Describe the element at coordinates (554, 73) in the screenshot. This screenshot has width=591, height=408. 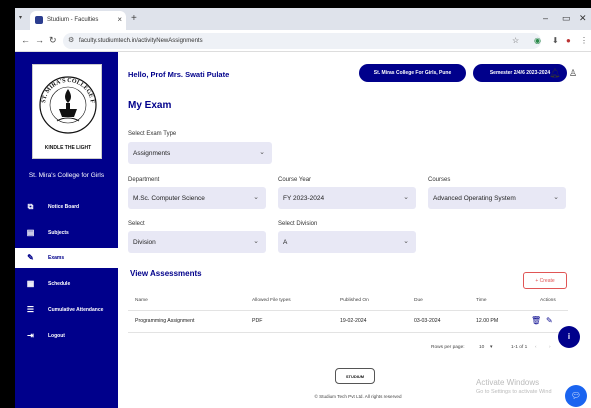
I see `bell-icon: 🔔︎` at that location.